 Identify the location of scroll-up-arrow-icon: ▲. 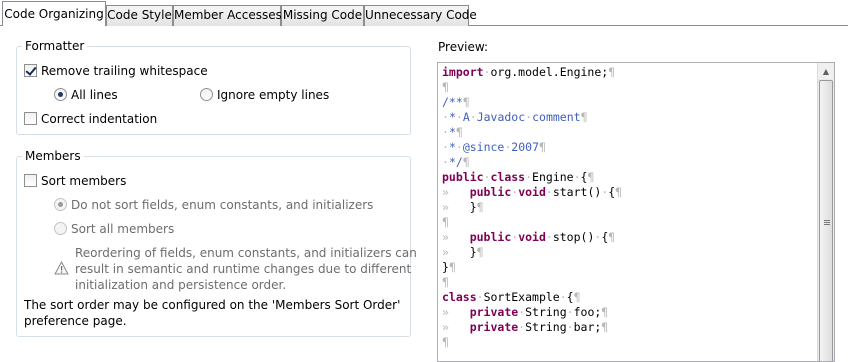
(826, 71).